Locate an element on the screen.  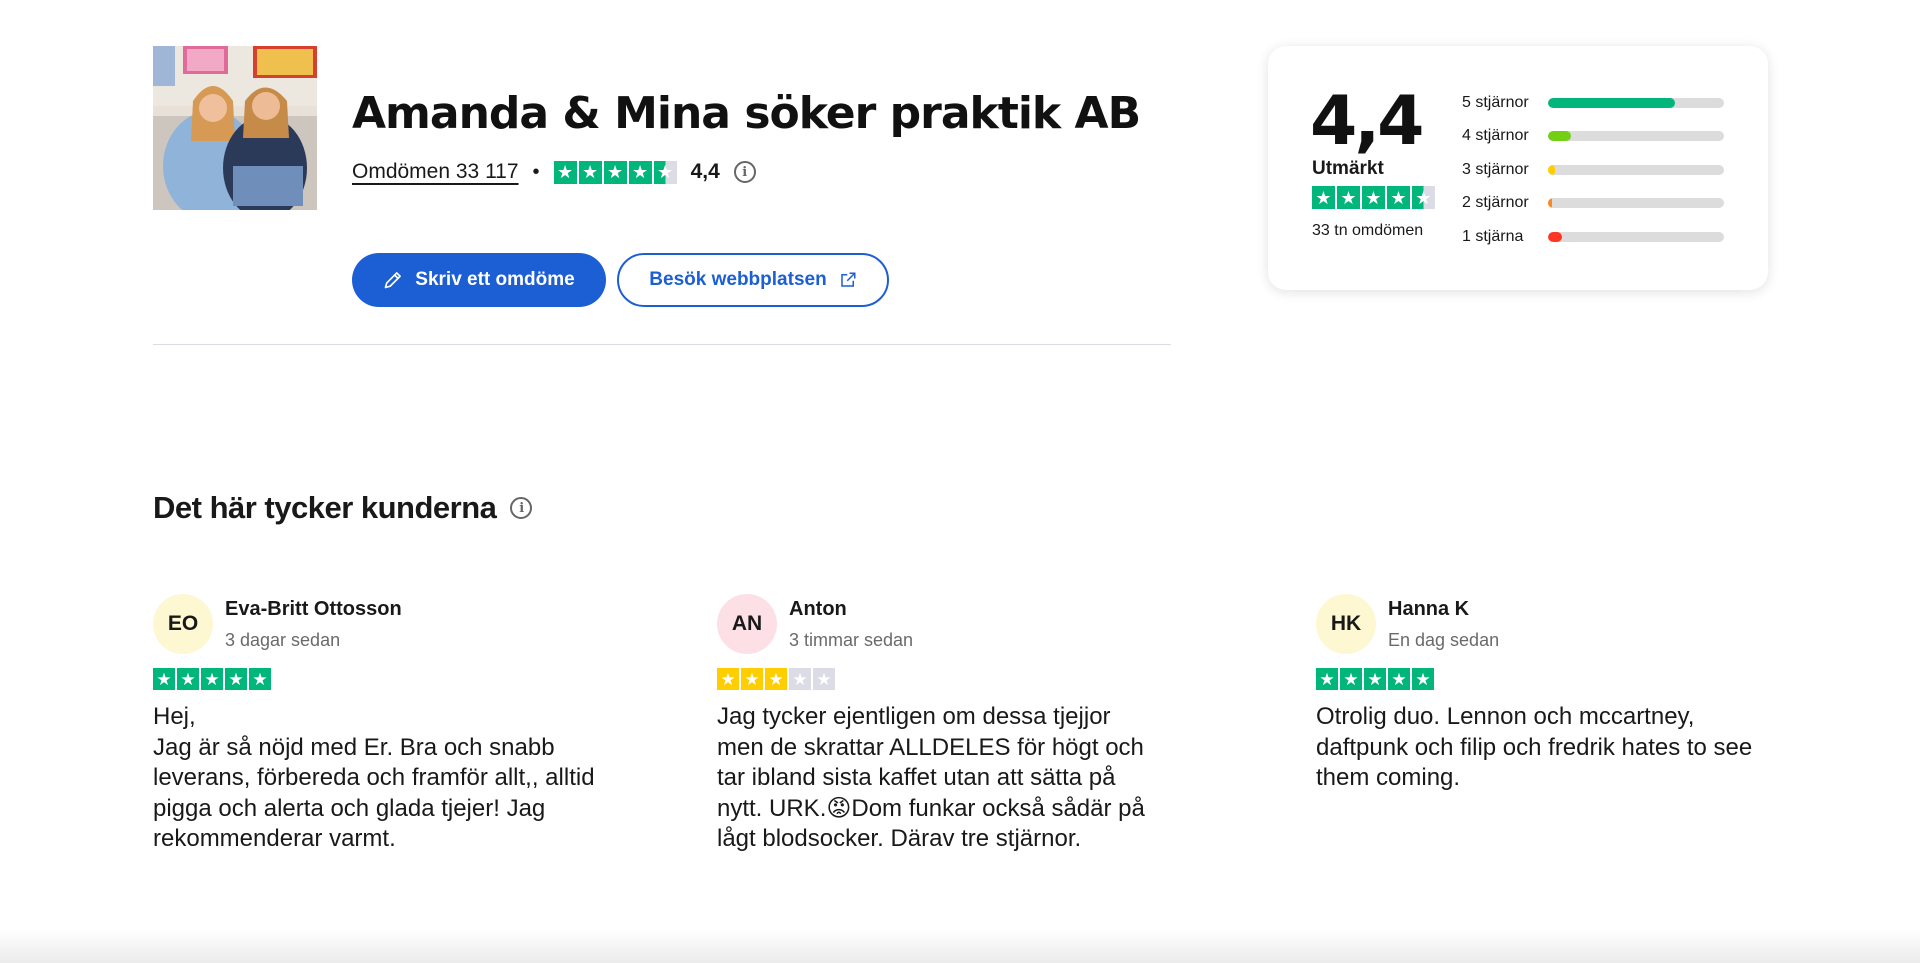
summary-score: 4,4 is located at coordinates (1367, 121).